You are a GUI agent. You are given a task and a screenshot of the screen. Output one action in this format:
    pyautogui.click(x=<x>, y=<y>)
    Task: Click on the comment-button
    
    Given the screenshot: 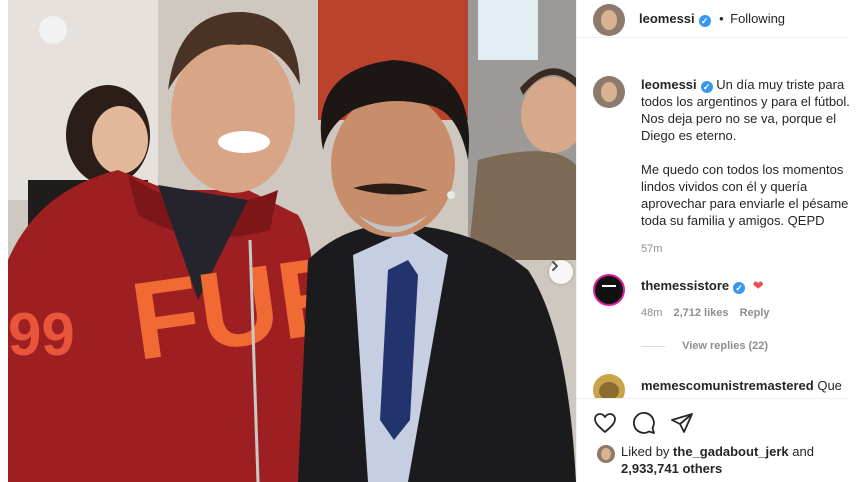 What is the action you would take?
    pyautogui.click(x=644, y=425)
    